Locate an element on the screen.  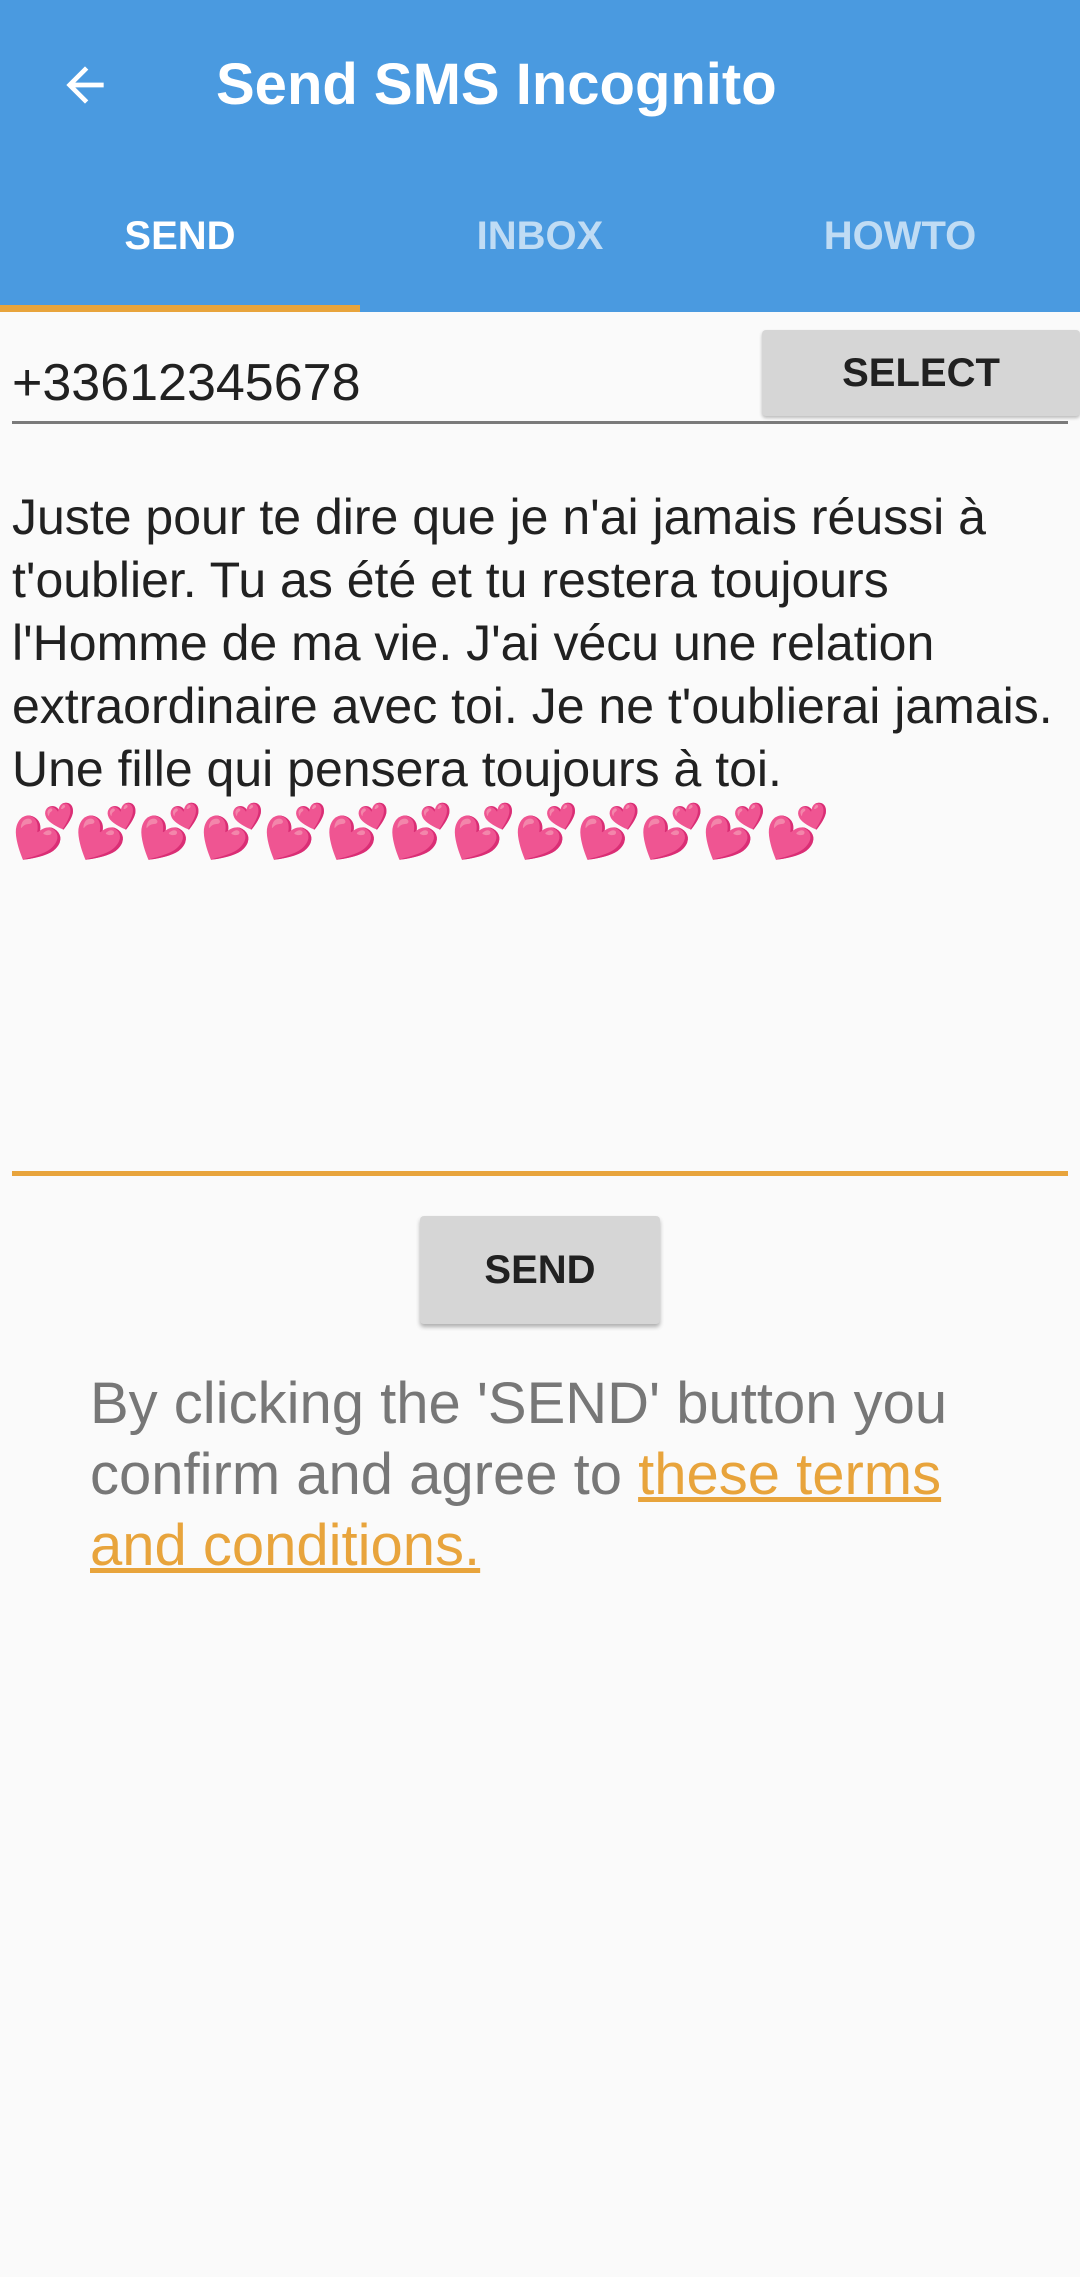
tab-inbox: INBOX is located at coordinates (540, 241).